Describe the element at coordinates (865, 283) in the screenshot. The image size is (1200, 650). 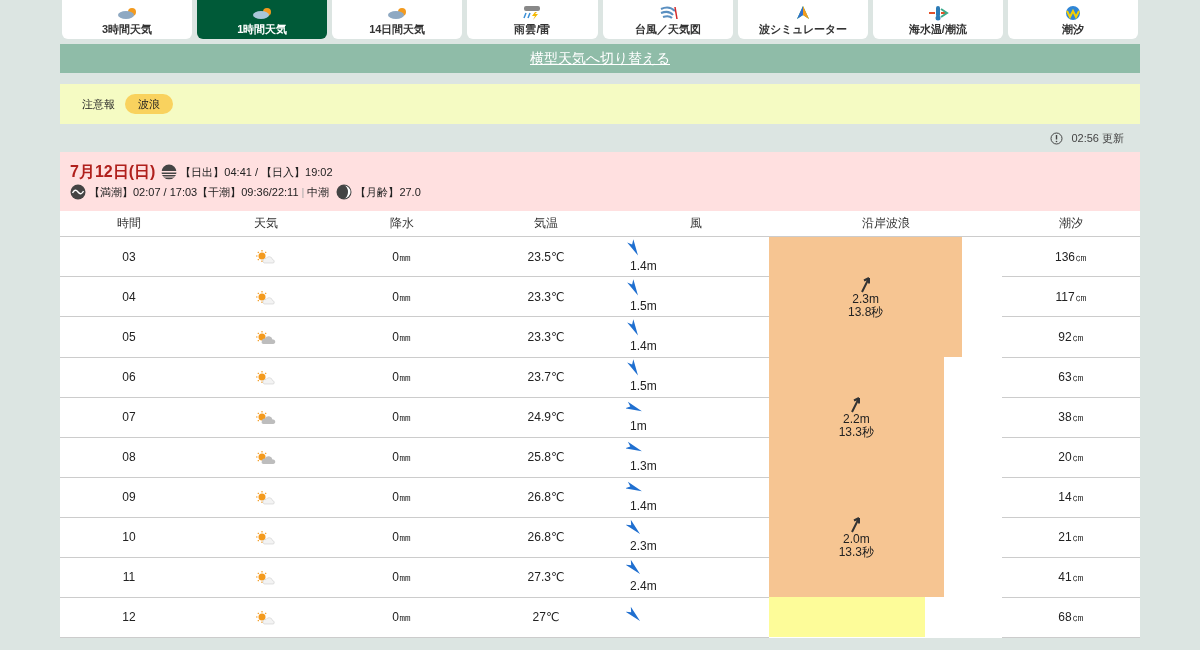
I see `wave-direction-icon` at that location.